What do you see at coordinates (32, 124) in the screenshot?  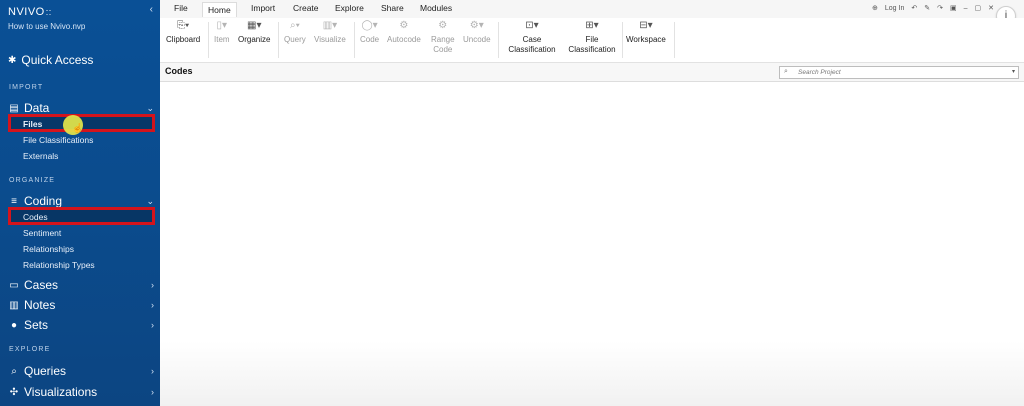 I see `sidebar-item-files: Files` at bounding box center [32, 124].